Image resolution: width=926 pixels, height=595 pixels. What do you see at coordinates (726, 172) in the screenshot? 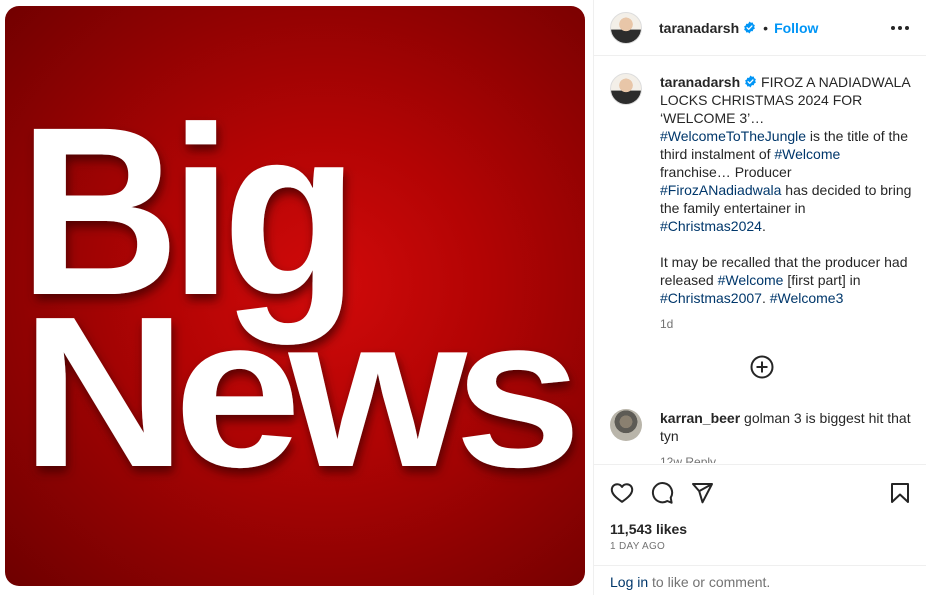
I see `caption-text-segment: franchise… Producer` at bounding box center [726, 172].